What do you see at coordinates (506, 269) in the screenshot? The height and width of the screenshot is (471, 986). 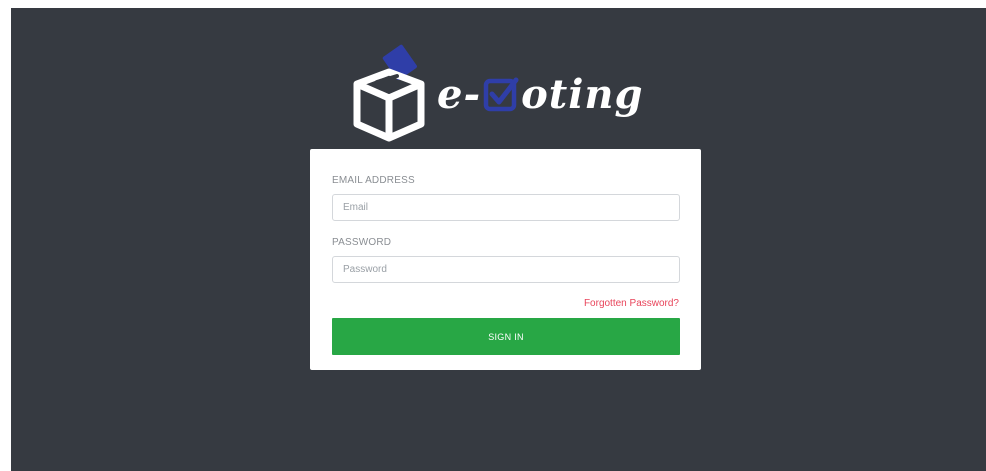 I see `password-field` at bounding box center [506, 269].